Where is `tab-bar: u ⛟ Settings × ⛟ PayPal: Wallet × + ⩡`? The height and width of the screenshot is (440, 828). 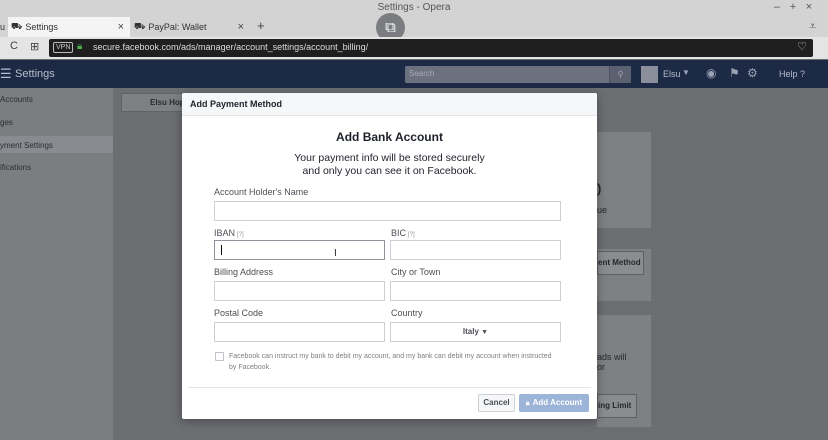 tab-bar: u ⛟ Settings × ⛟ PayPal: Wallet × + ⩡ is located at coordinates (414, 27).